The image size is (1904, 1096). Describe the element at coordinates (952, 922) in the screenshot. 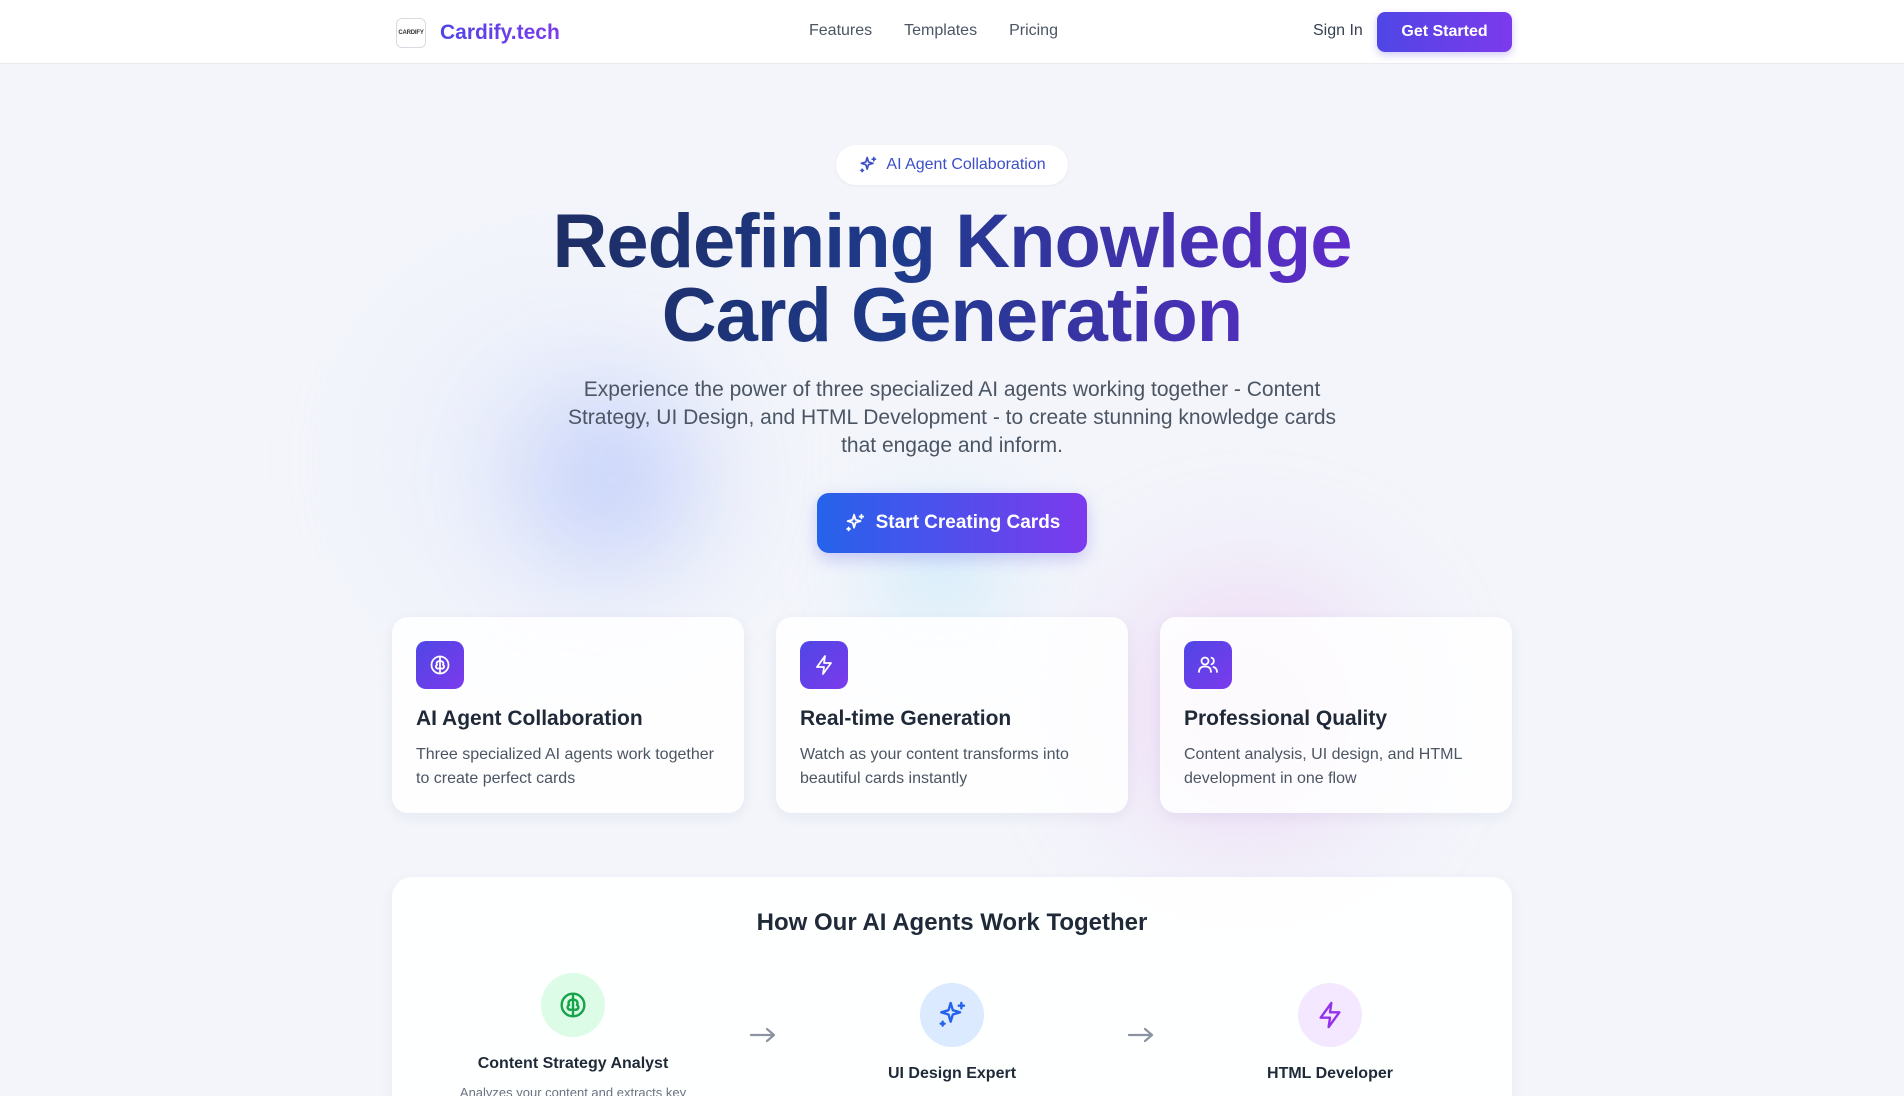

I see `section-title: How Our AI Agents Work Together` at that location.